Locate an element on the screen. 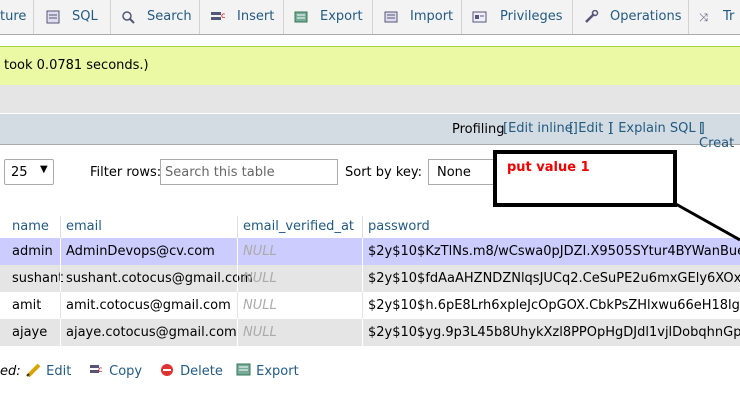 This screenshot has width=740, height=410. tab-triggers: ⤨ Tr is located at coordinates (714, 17).